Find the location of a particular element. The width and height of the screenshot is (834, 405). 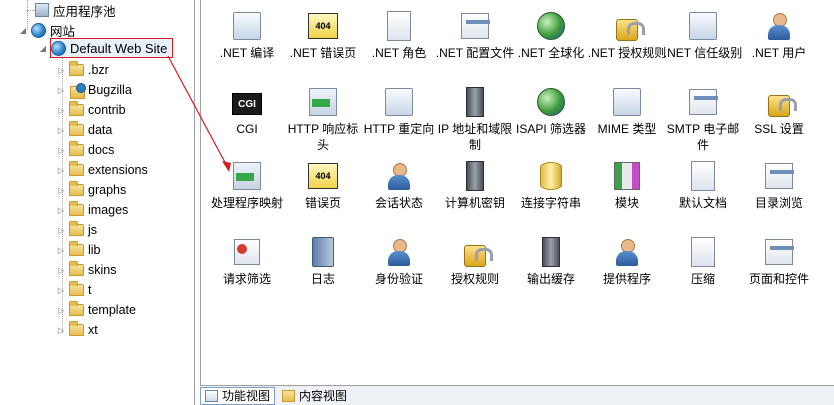

tree-item-default-web-site: ◢ Default Web Site is located at coordinates (102, 48).